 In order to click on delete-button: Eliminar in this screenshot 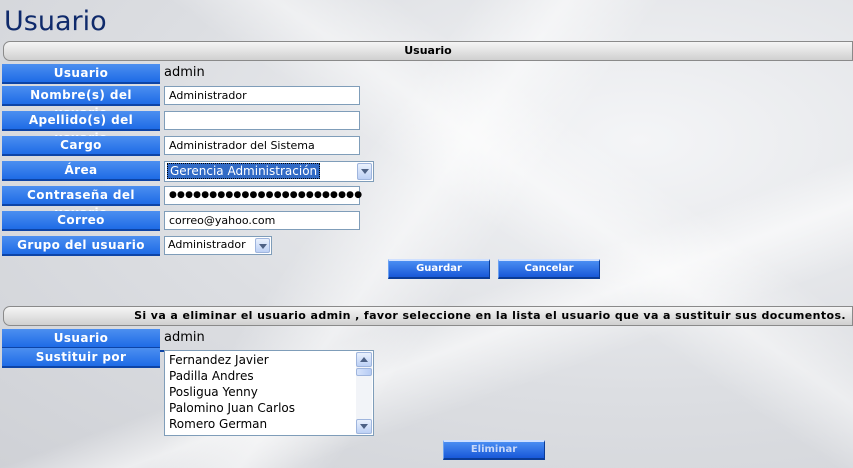, I will do `click(494, 450)`.